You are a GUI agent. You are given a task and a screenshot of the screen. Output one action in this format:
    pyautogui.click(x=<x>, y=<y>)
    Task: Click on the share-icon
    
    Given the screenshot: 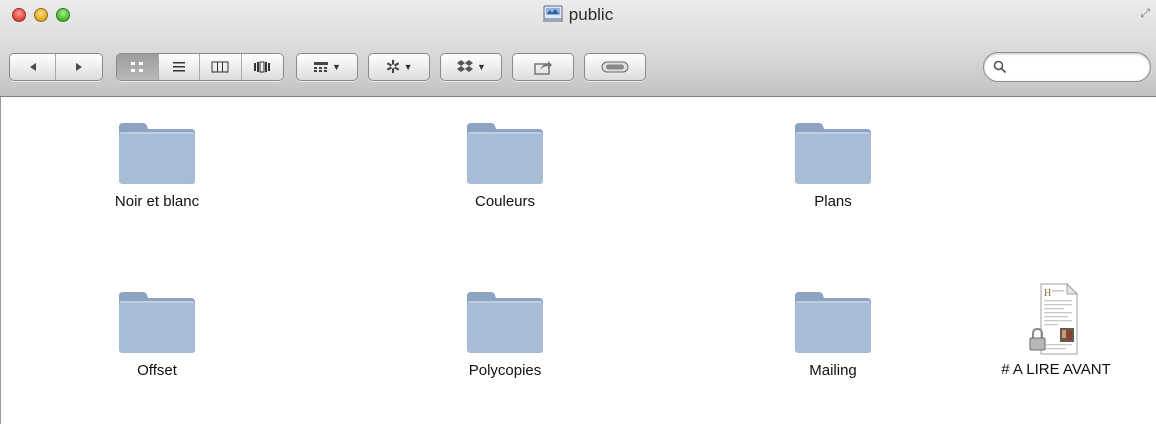 What is the action you would take?
    pyautogui.click(x=543, y=68)
    